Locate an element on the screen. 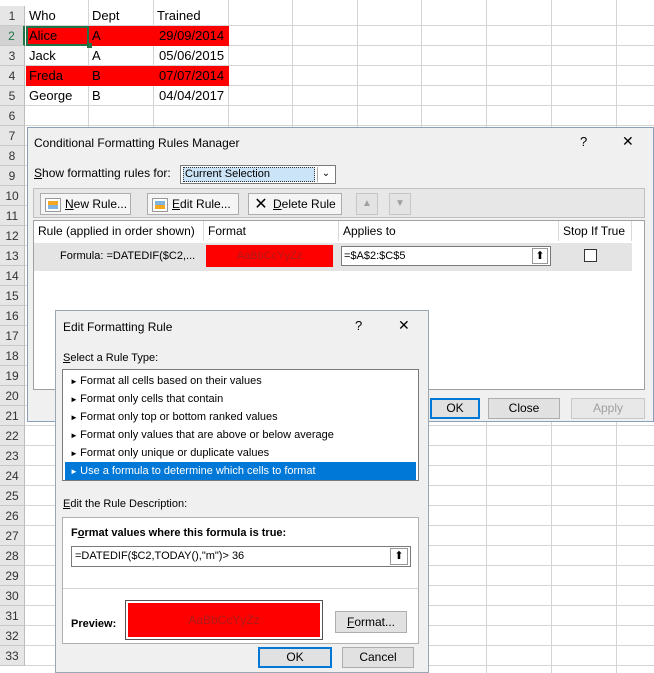 This screenshot has height=673, width=654. arrow-down-icon: ▼ is located at coordinates (400, 203).